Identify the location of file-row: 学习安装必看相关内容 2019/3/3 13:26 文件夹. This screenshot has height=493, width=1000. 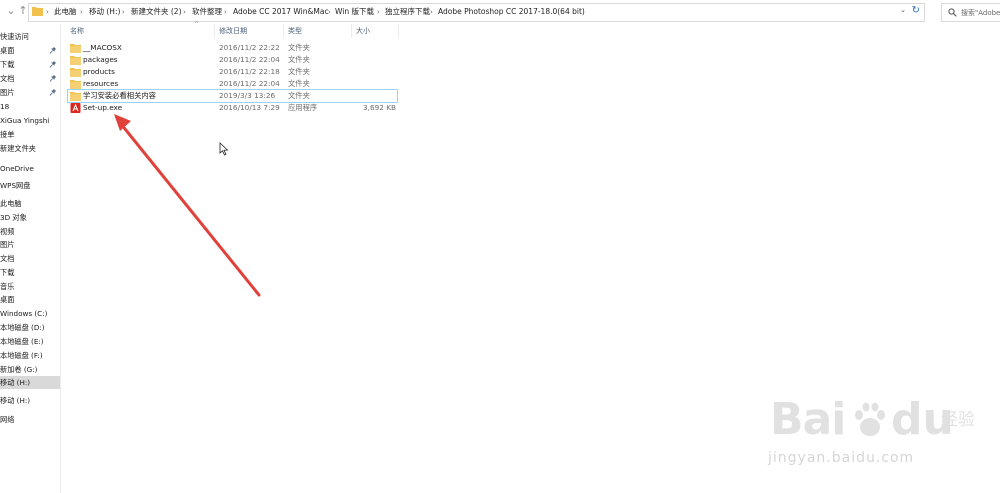
(232, 96).